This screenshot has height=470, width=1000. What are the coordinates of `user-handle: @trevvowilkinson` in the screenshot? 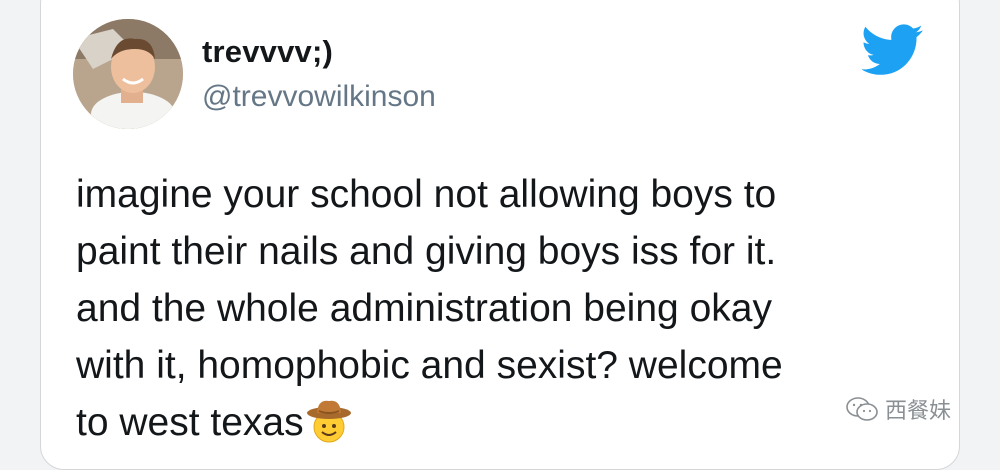 It's located at (319, 97).